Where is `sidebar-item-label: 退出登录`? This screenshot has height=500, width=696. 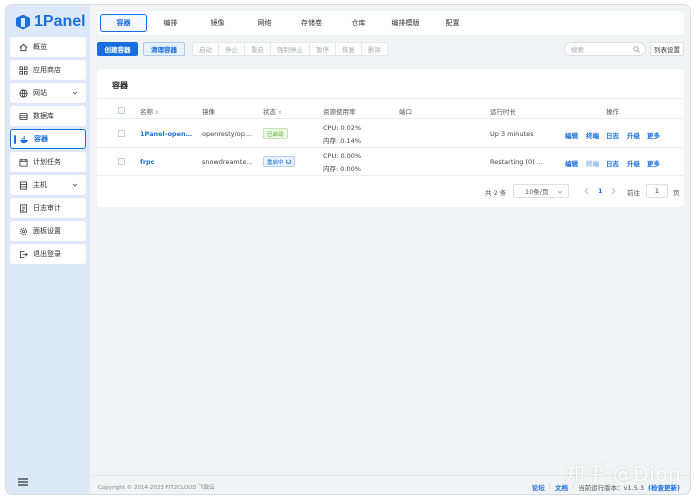
sidebar-item-label: 退出登录 is located at coordinates (47, 254).